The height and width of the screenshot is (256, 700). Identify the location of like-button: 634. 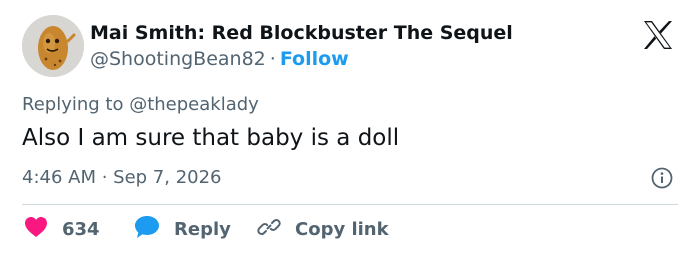
(62, 229).